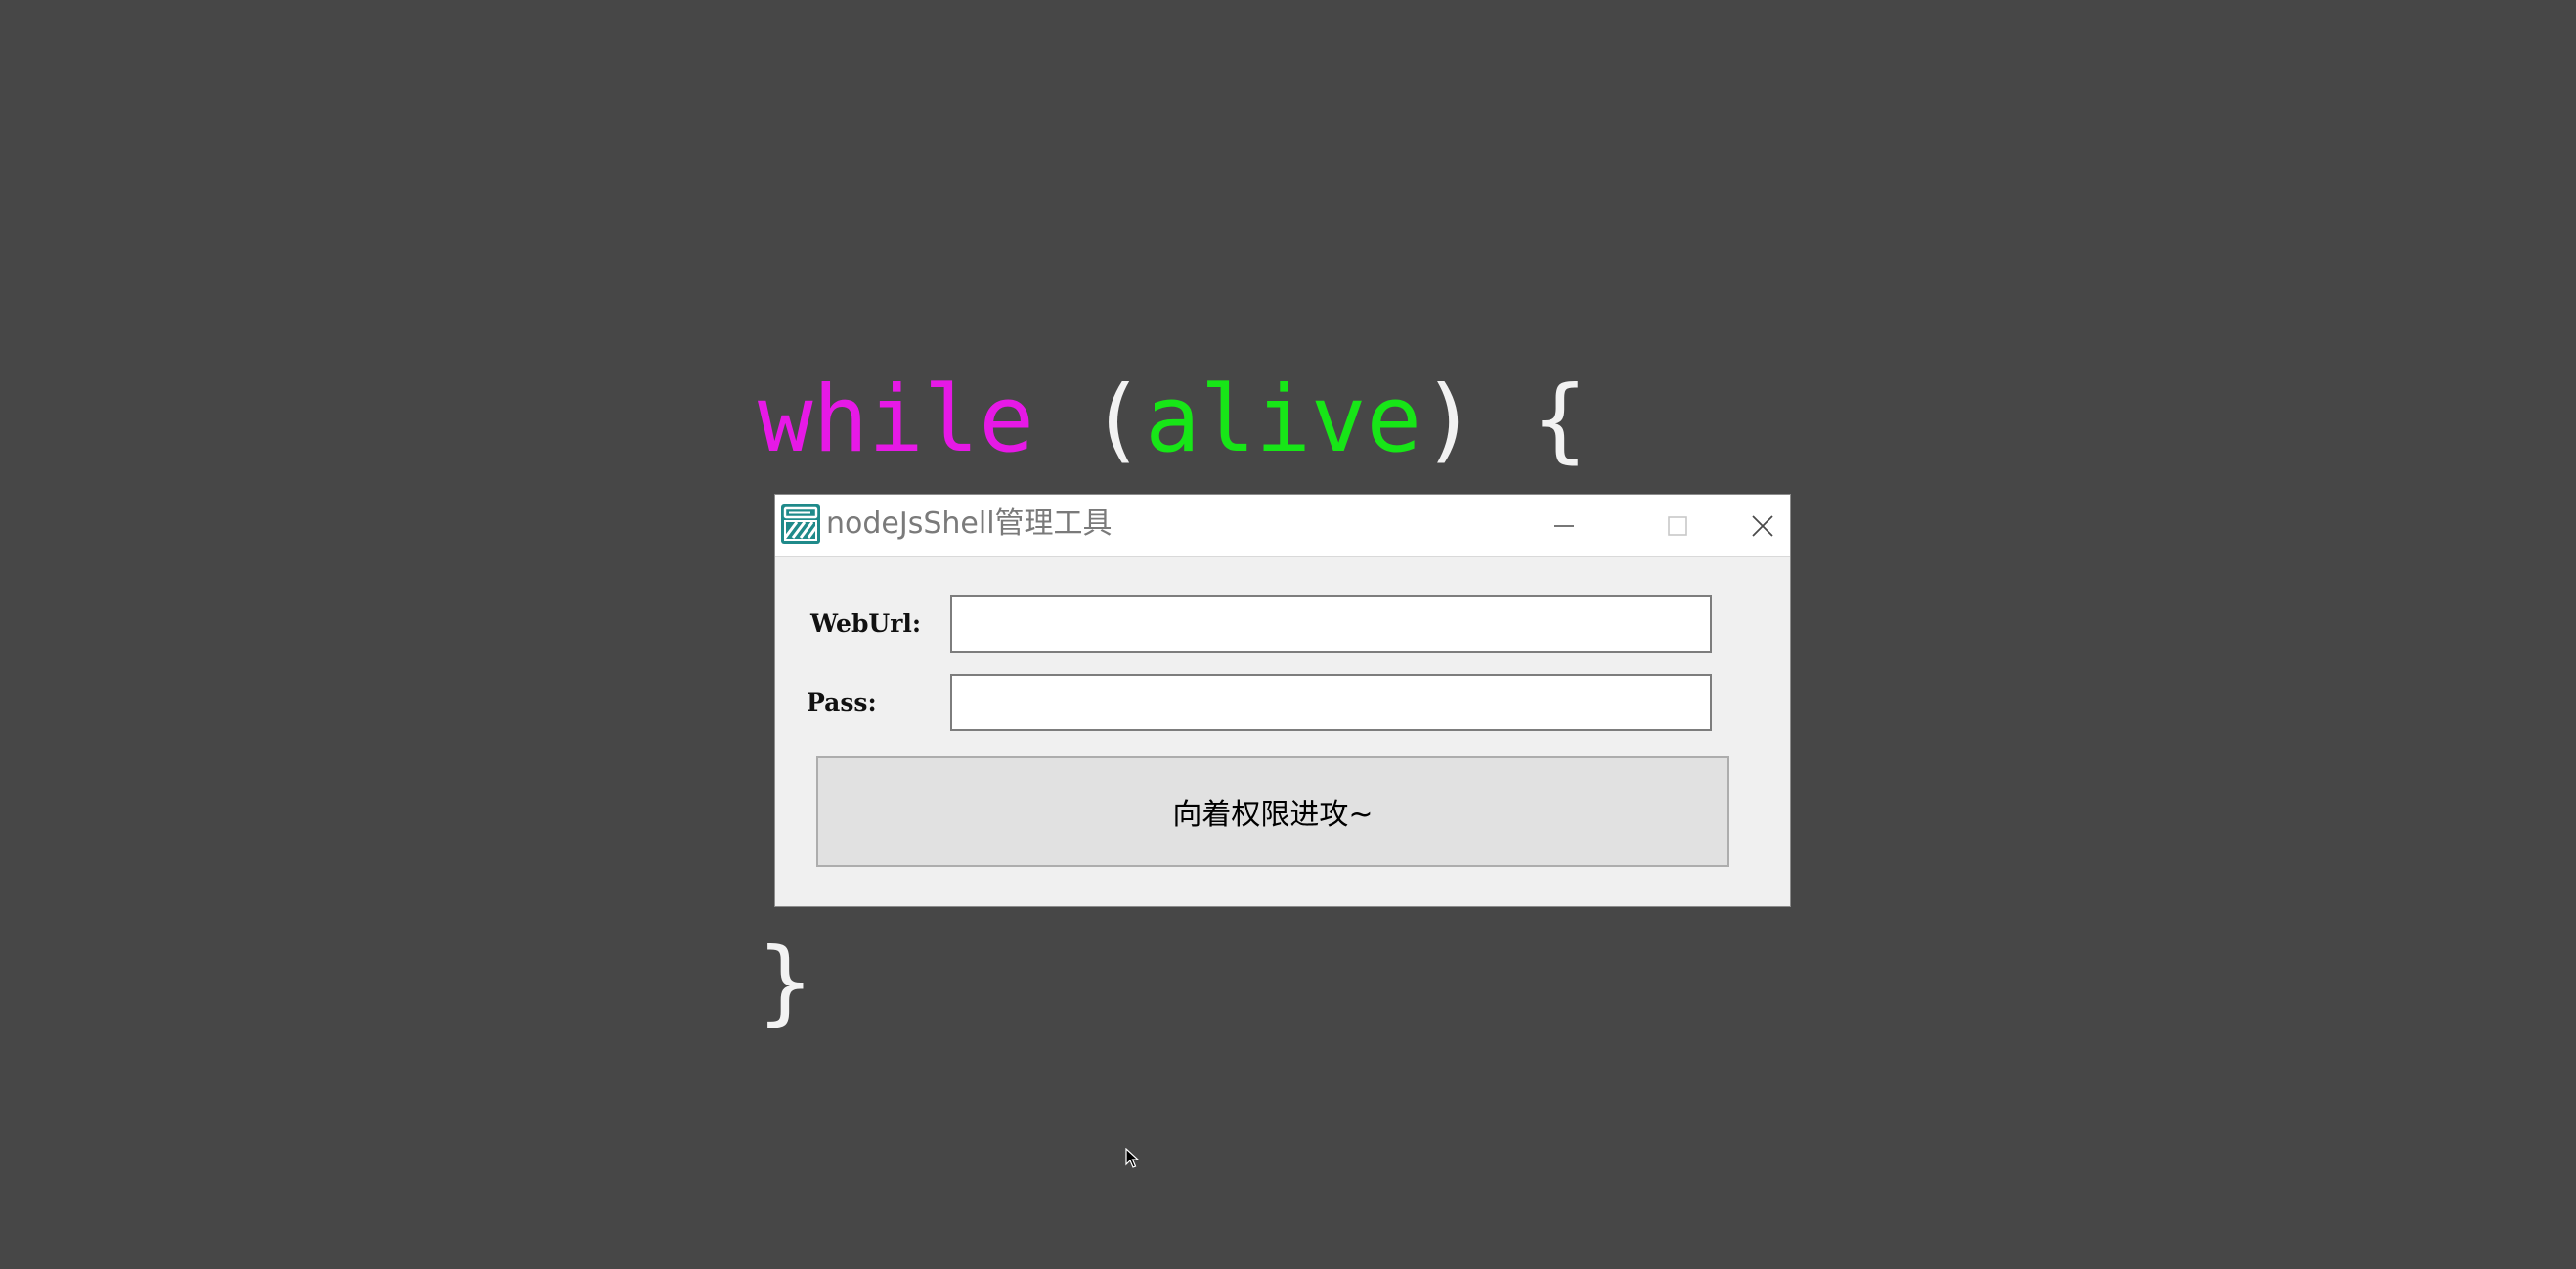 Image resolution: width=2576 pixels, height=1269 pixels. I want to click on code-closing-brace: }, so click(785, 982).